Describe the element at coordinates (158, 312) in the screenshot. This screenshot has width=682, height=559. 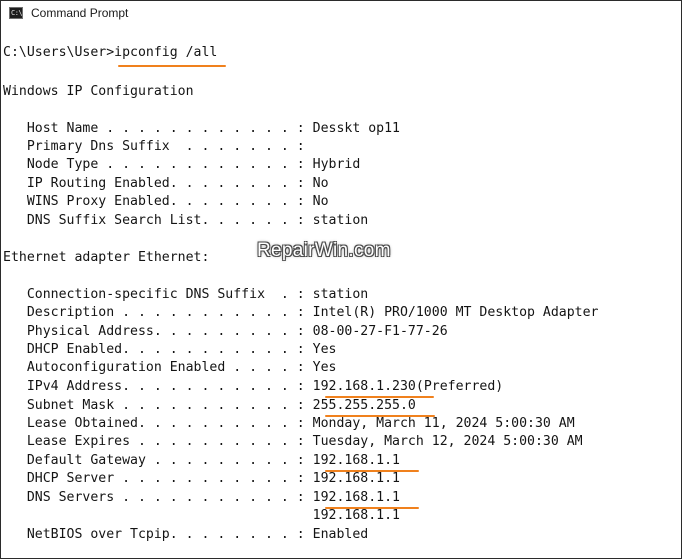
I see `adapter-label: Description . . . . . . . . . . . :` at that location.